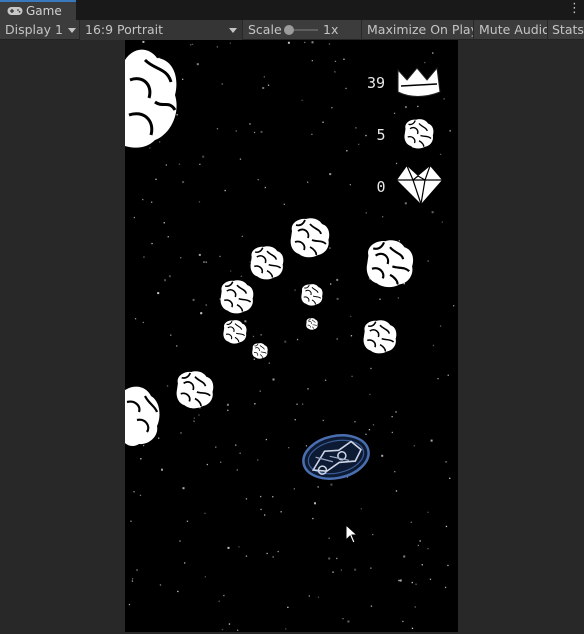  What do you see at coordinates (289, 30) in the screenshot?
I see `scale-slider-thumb` at bounding box center [289, 30].